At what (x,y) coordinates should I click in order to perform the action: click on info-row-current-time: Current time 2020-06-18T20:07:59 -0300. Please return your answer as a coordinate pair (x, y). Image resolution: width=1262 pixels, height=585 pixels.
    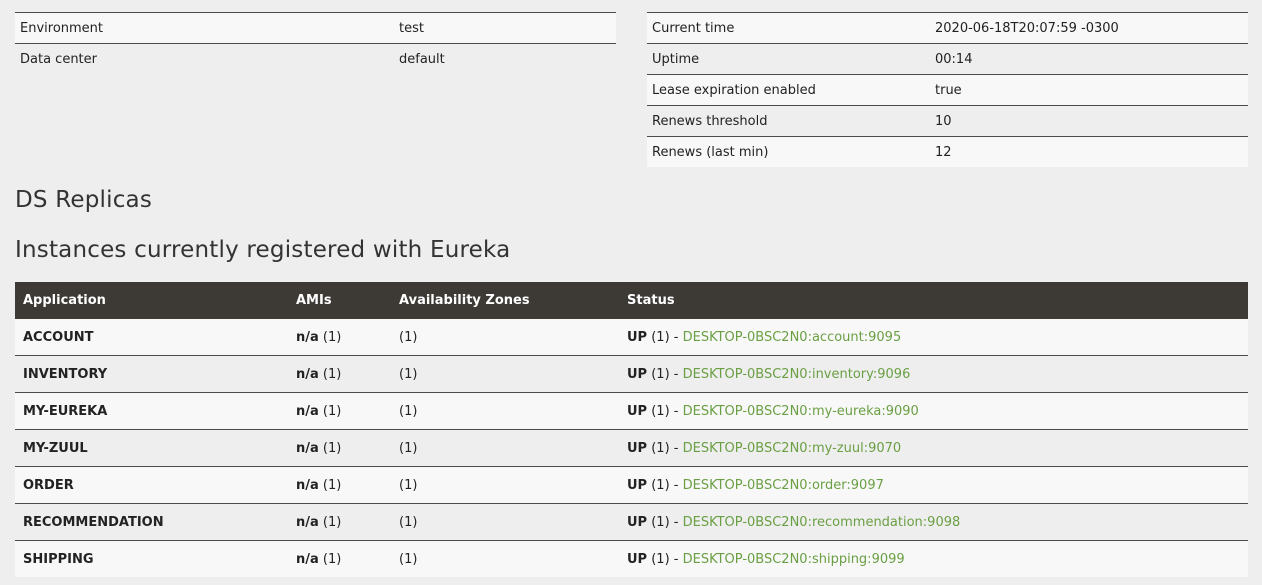
    Looking at the image, I should click on (947, 28).